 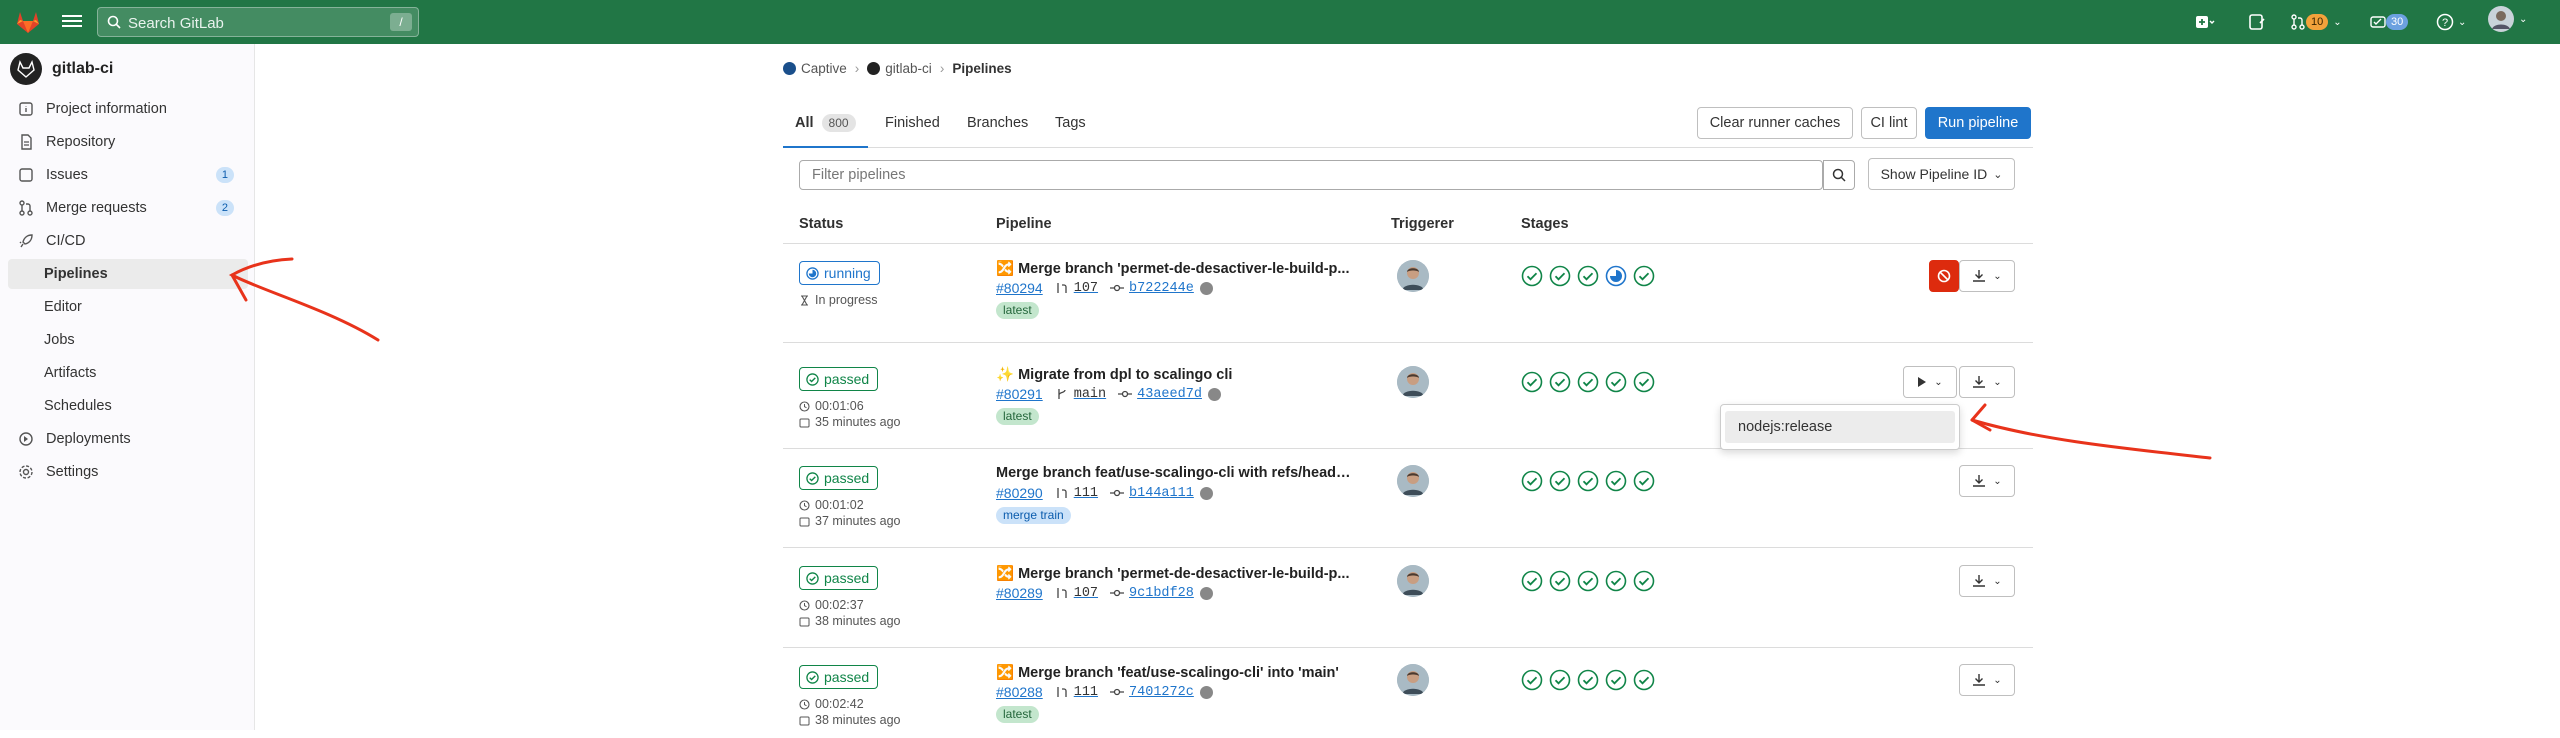 I want to click on sidebar-item-schedules: Schedules, so click(x=128, y=406).